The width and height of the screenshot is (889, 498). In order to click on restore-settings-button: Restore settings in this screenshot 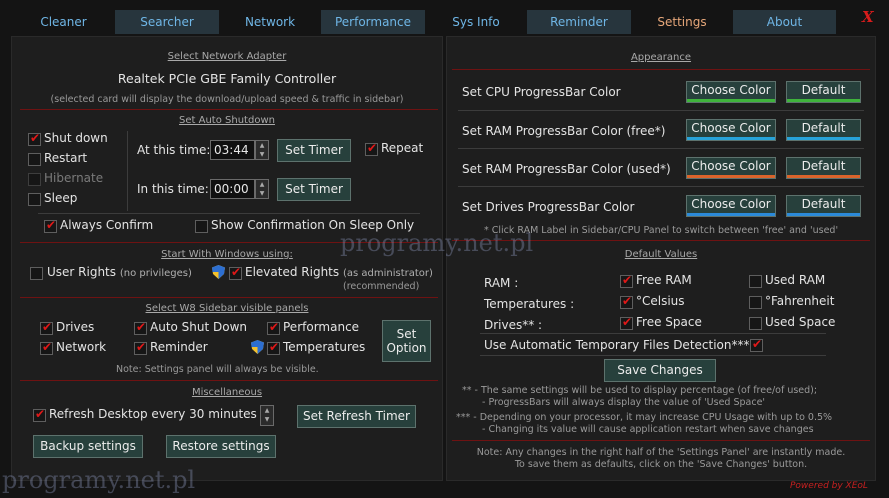, I will do `click(221, 446)`.